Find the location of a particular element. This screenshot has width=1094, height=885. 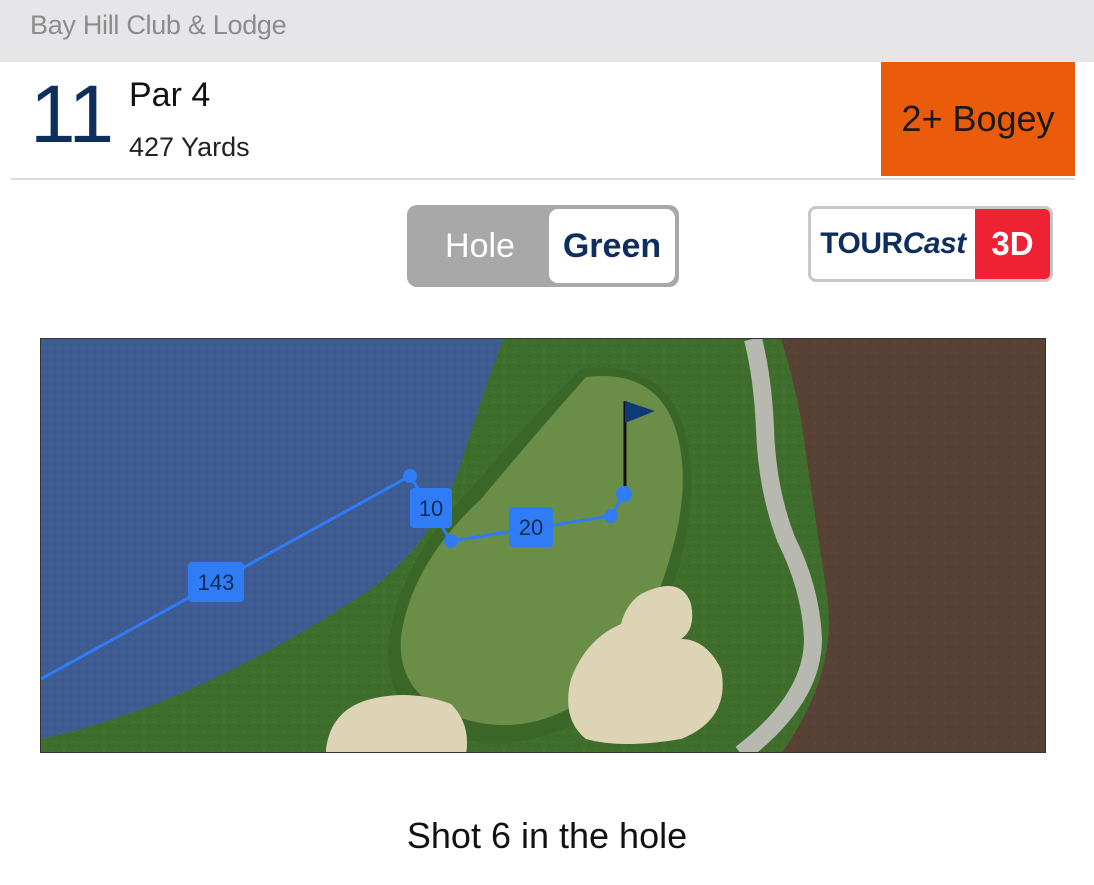

distance-label-text: 10 is located at coordinates (431, 508).